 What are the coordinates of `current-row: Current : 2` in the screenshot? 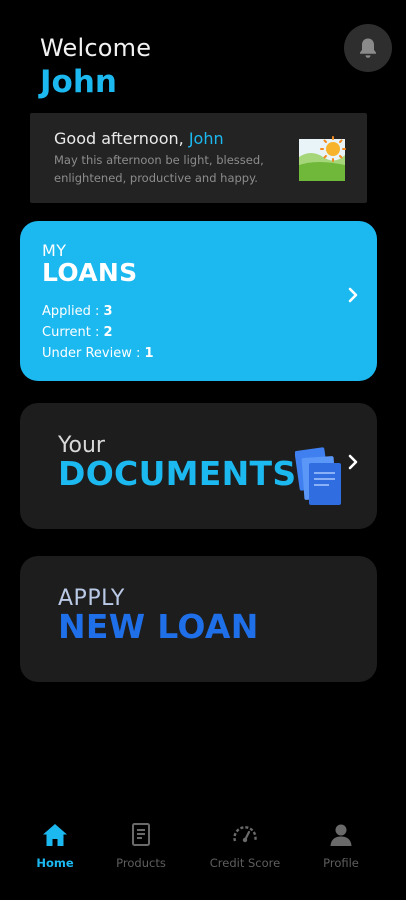 It's located at (198, 332).